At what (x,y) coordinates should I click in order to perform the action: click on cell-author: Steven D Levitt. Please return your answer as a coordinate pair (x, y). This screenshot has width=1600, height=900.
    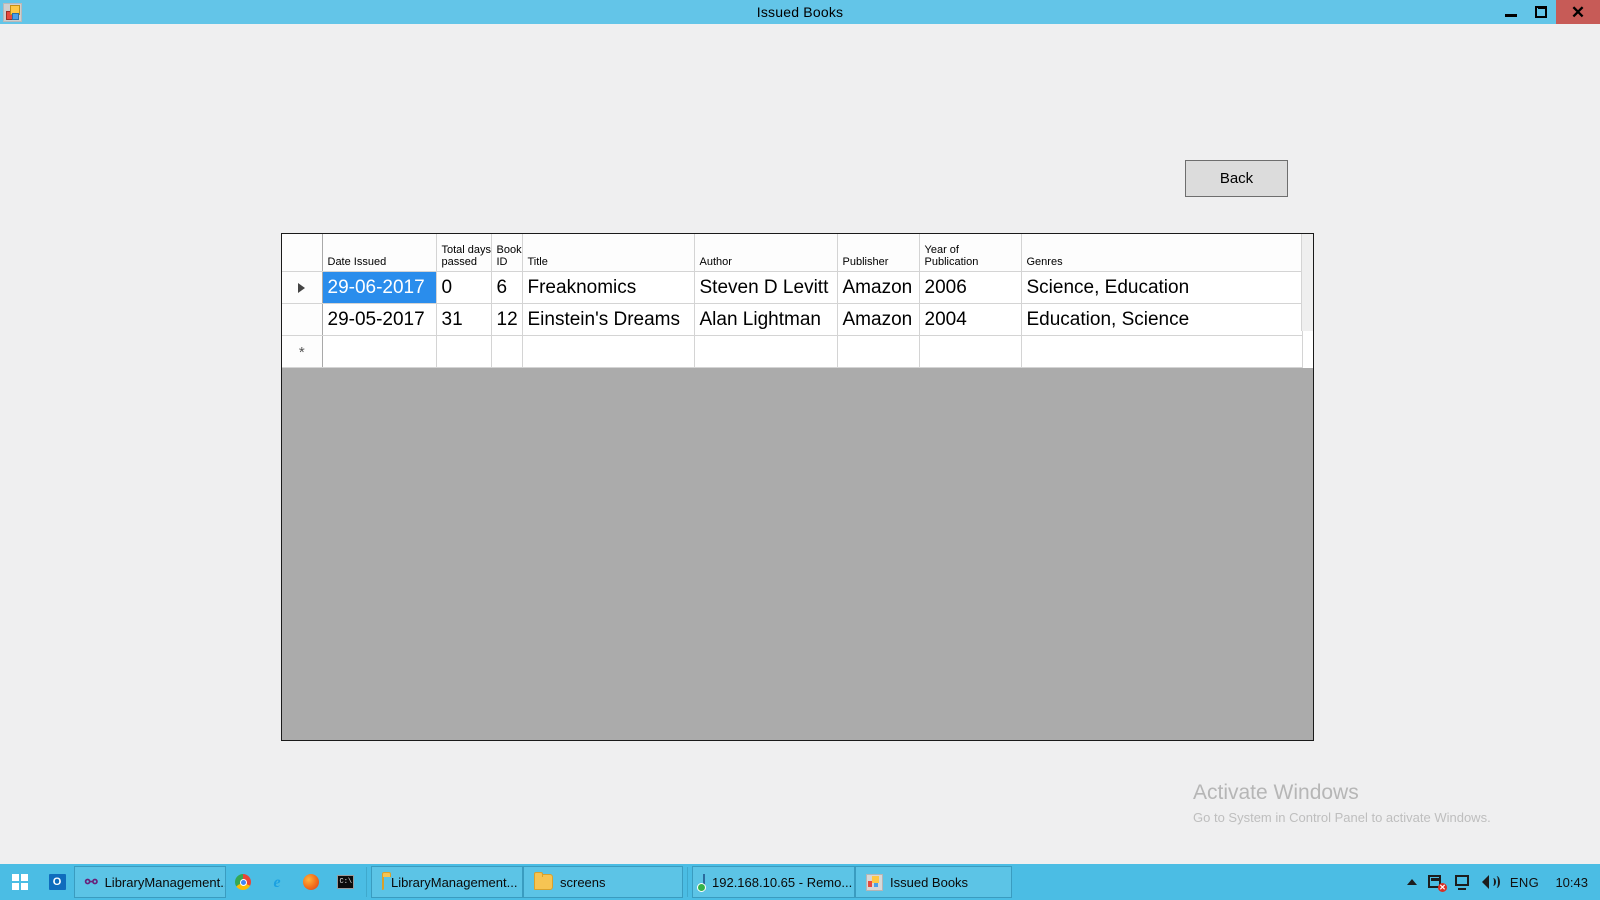
    Looking at the image, I should click on (766, 287).